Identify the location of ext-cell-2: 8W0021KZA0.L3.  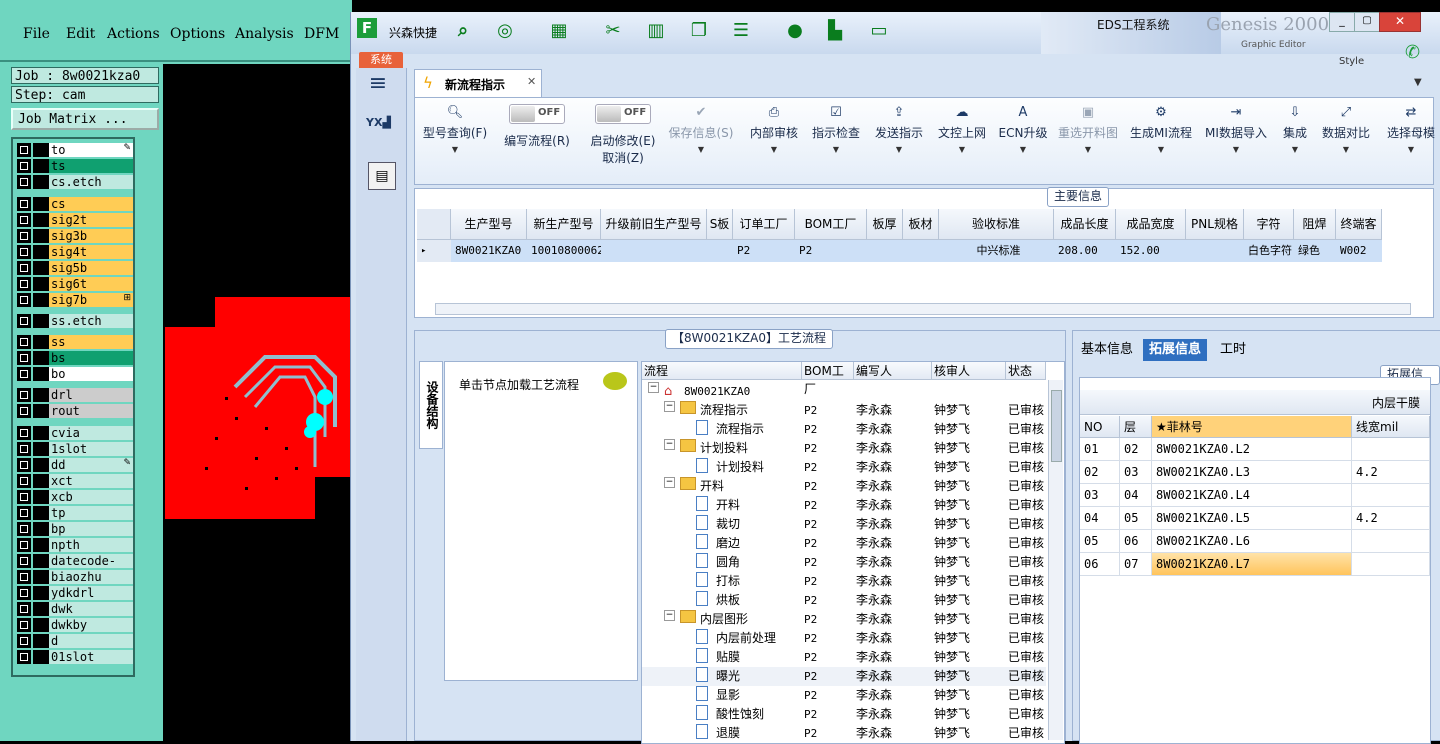
(1252, 472).